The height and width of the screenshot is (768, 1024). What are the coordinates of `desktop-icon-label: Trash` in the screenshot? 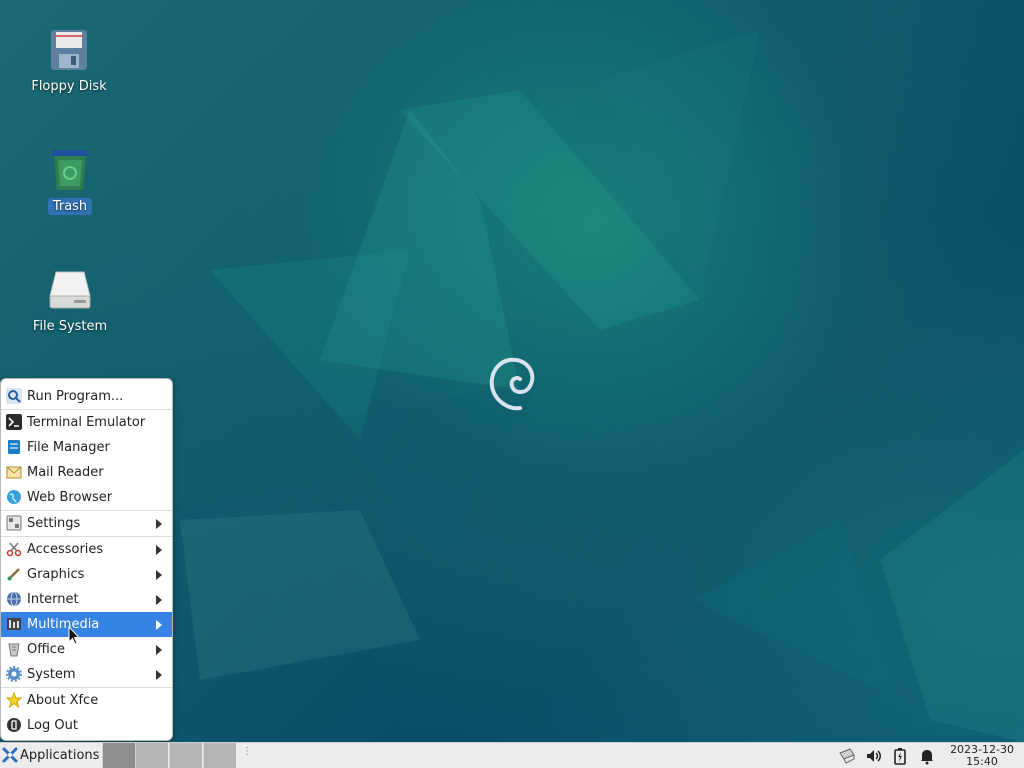 It's located at (70, 206).